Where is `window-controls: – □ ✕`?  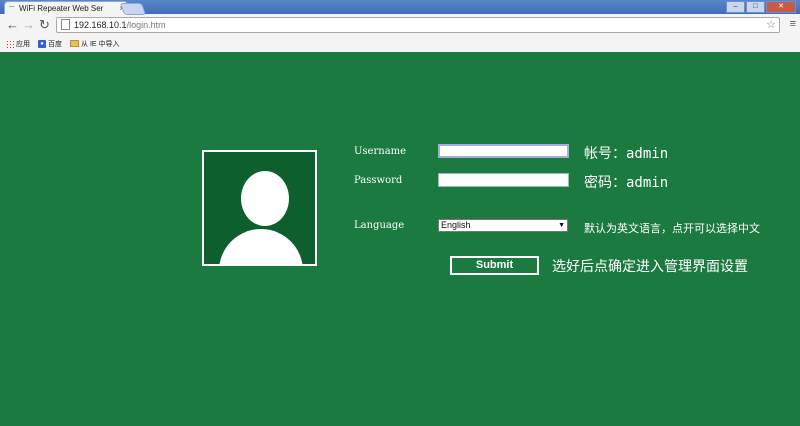
window-controls: – □ ✕ is located at coordinates (761, 7).